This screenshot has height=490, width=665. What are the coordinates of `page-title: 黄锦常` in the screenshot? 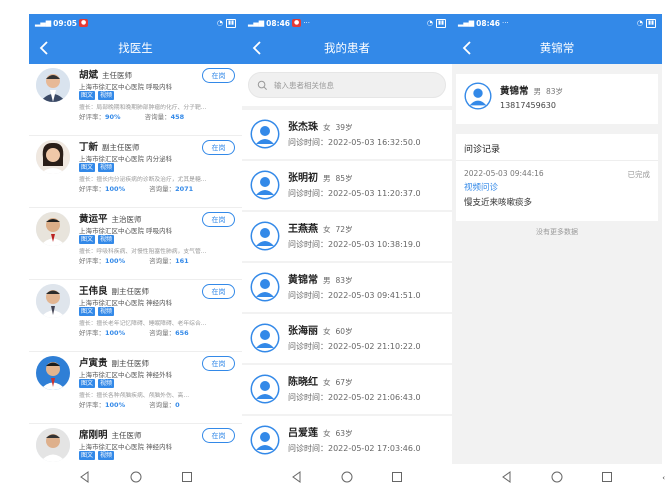 It's located at (557, 48).